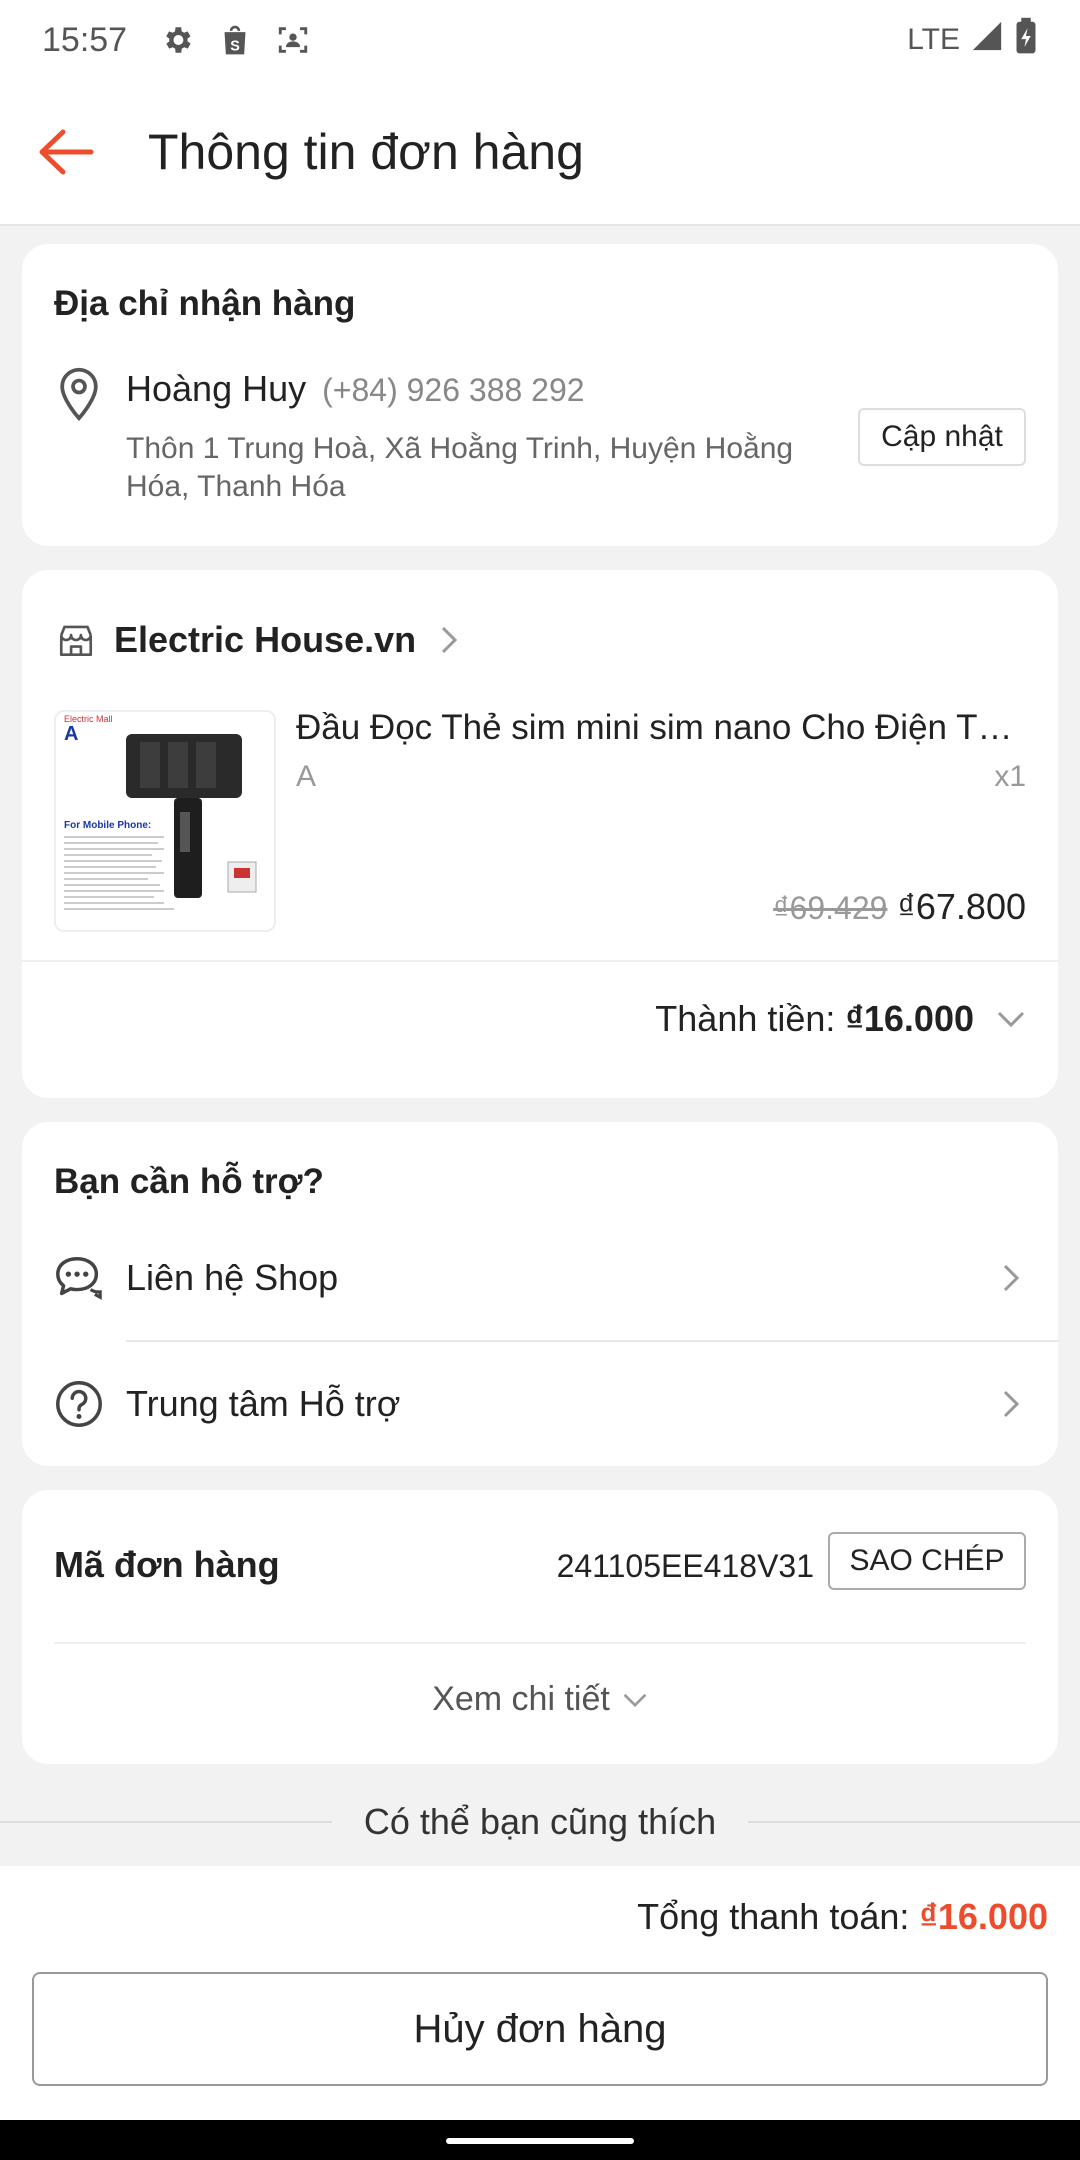  What do you see at coordinates (540, 40) in the screenshot?
I see `status-bar: 15:57 S LTE` at bounding box center [540, 40].